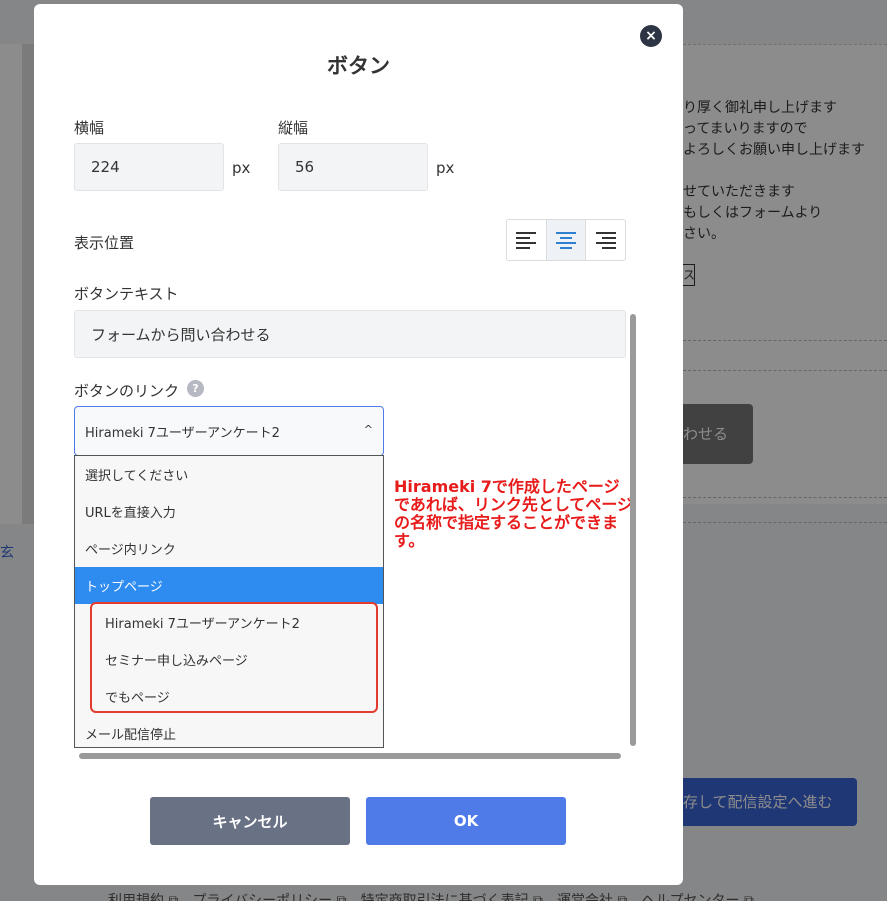 This screenshot has width=887, height=901. Describe the element at coordinates (229, 585) in the screenshot. I see `dropdown-option-highlighted: トップページ` at that location.